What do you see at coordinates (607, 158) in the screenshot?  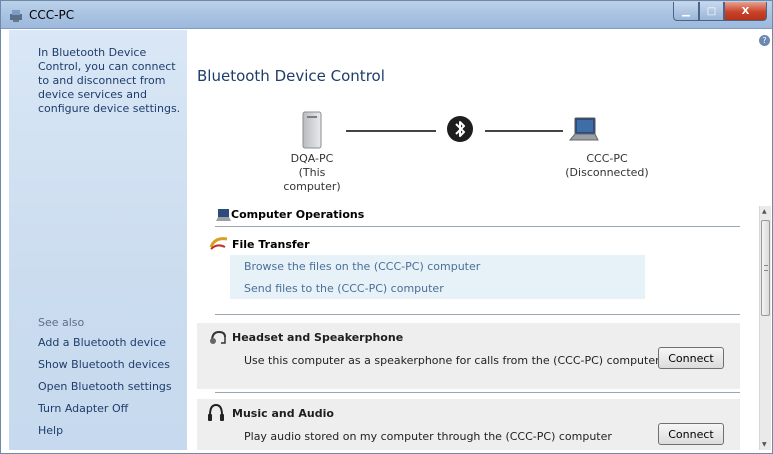 I see `remote-device-name: CCC-PC` at bounding box center [607, 158].